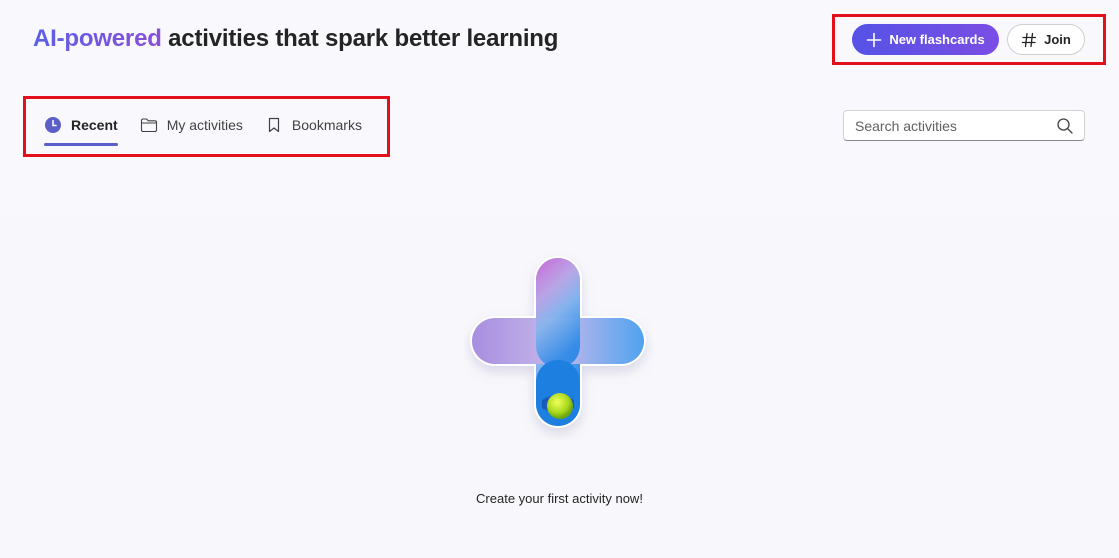  What do you see at coordinates (326, 125) in the screenshot?
I see `tab-bookmarks-label: Bookmarks` at bounding box center [326, 125].